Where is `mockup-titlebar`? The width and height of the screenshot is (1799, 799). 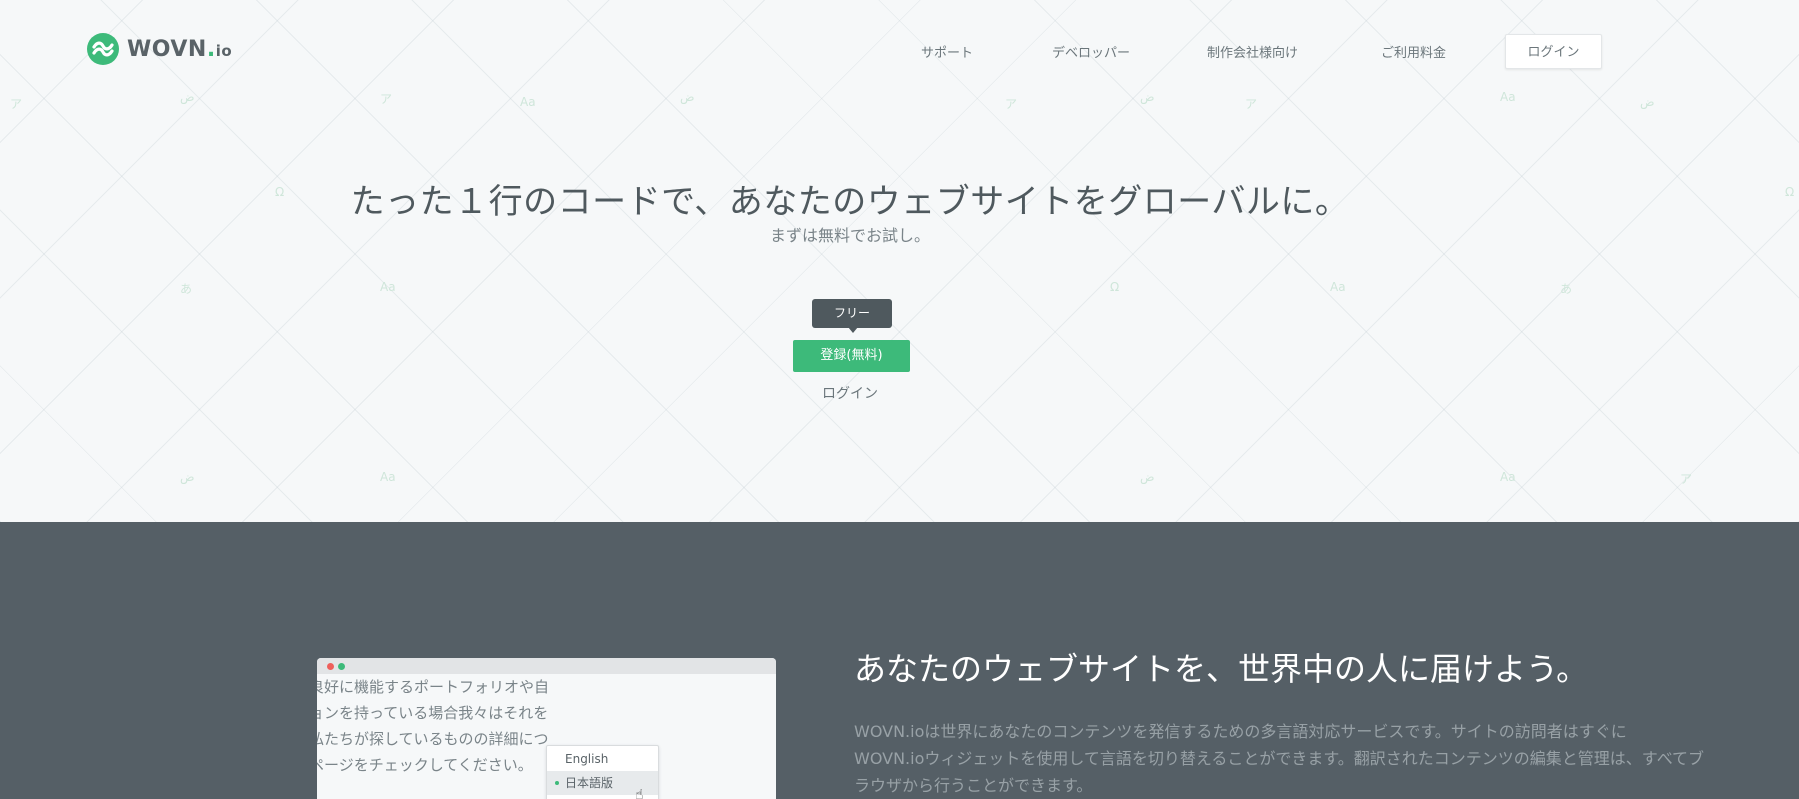
mockup-titlebar is located at coordinates (546, 666).